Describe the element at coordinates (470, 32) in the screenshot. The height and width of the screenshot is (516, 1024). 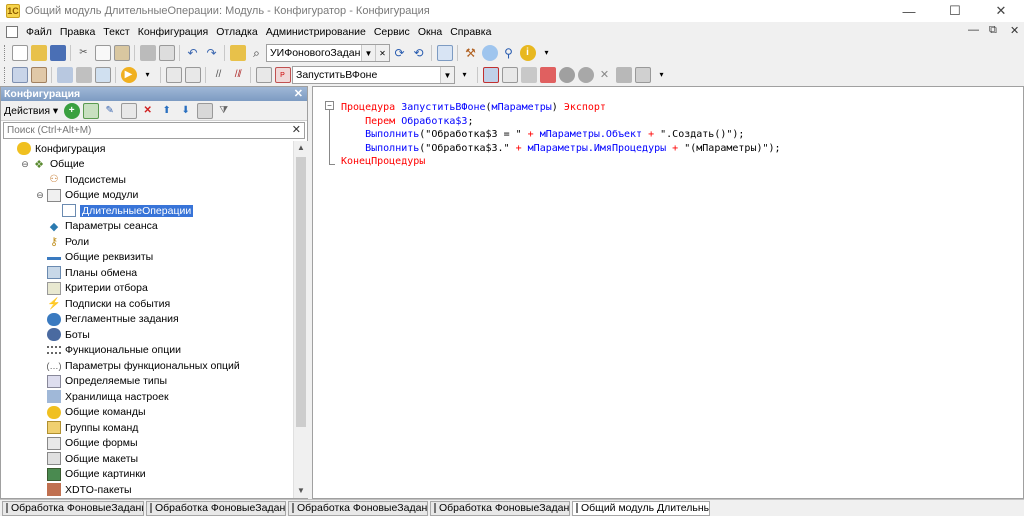
I see `menu-help: Справка` at that location.